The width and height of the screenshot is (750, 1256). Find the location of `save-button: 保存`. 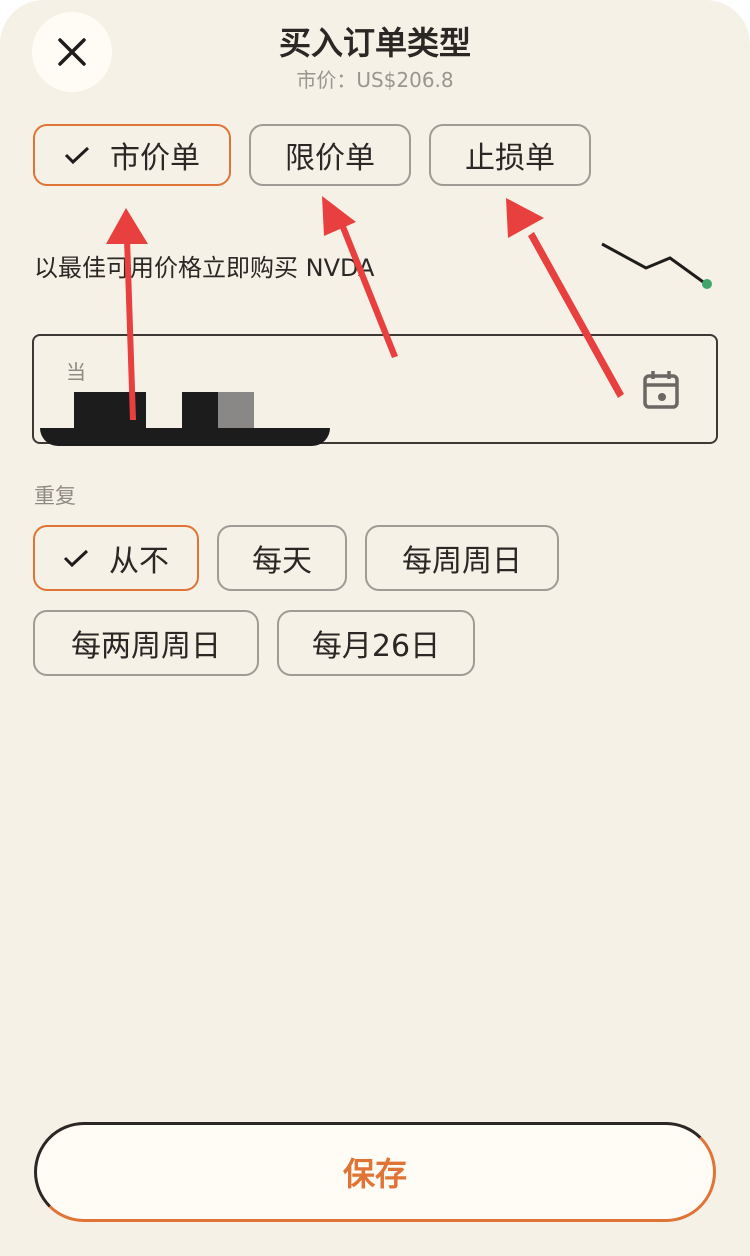

save-button: 保存 is located at coordinates (375, 1172).